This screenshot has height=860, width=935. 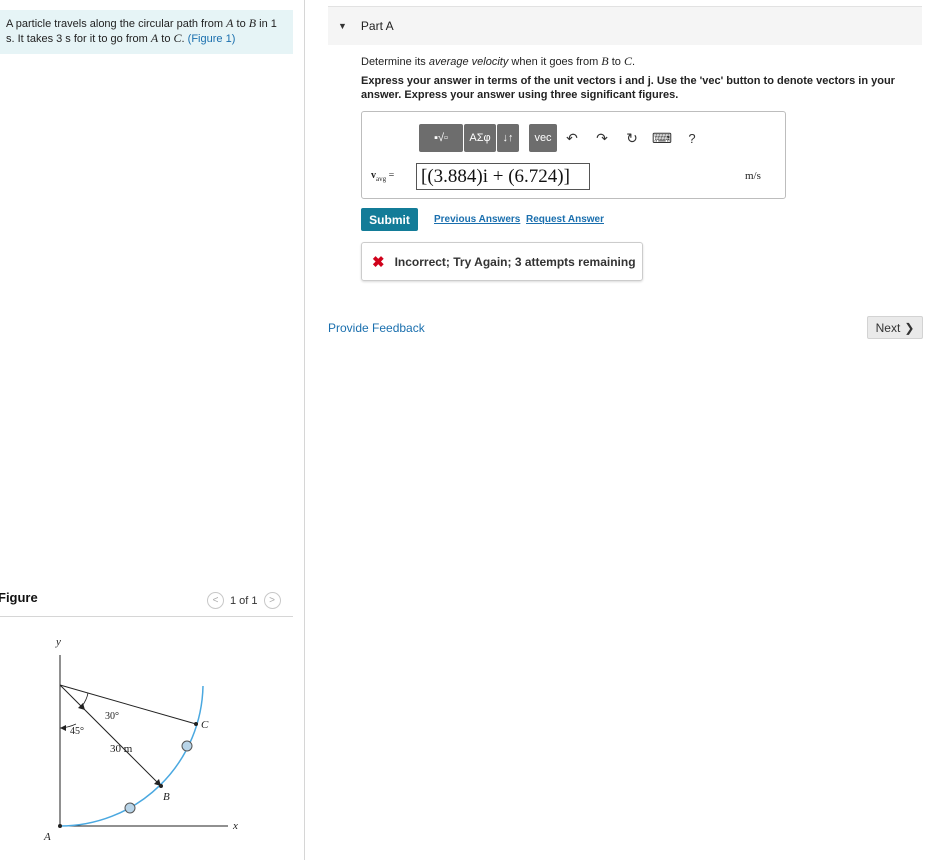 I want to click on part-a-header: ▼ Part A, so click(x=625, y=25).